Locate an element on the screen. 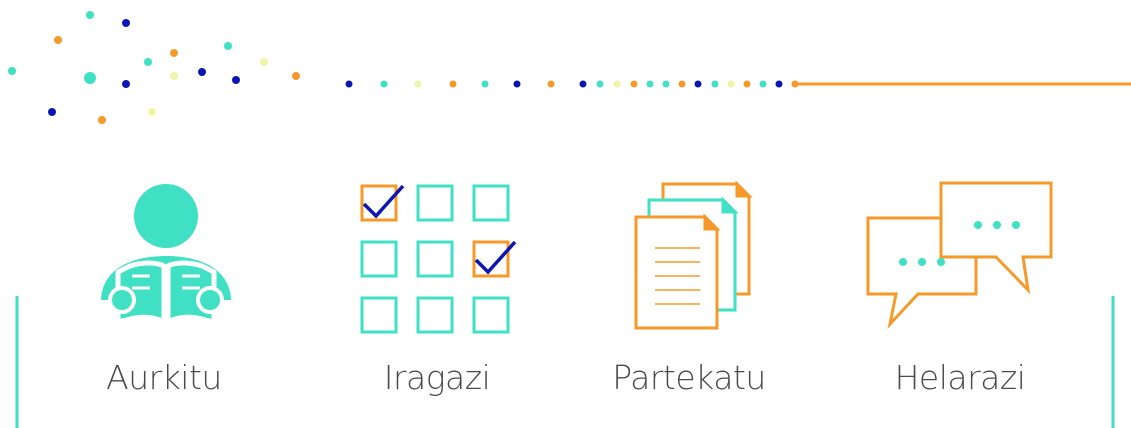 The image size is (1131, 428). step-label-iragazi: Iragazi is located at coordinates (437, 377).